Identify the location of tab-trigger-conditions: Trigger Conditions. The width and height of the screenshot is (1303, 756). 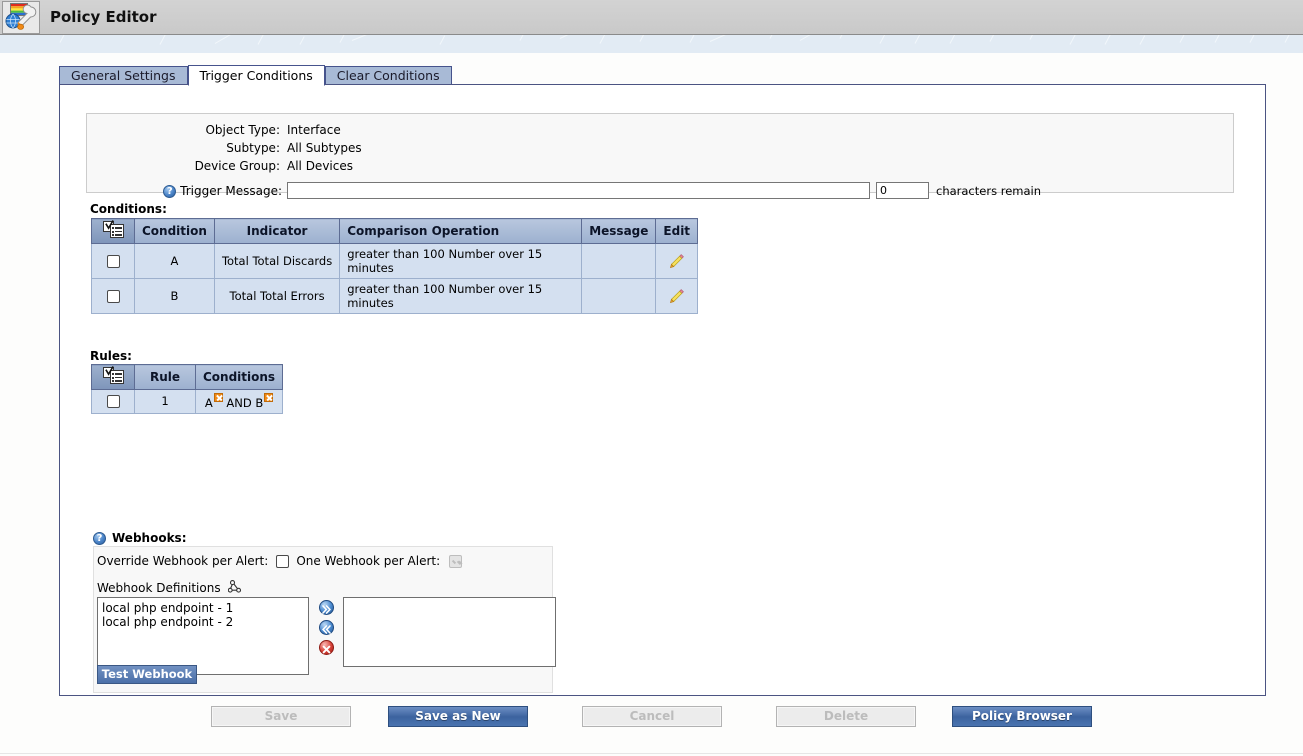
(256, 75).